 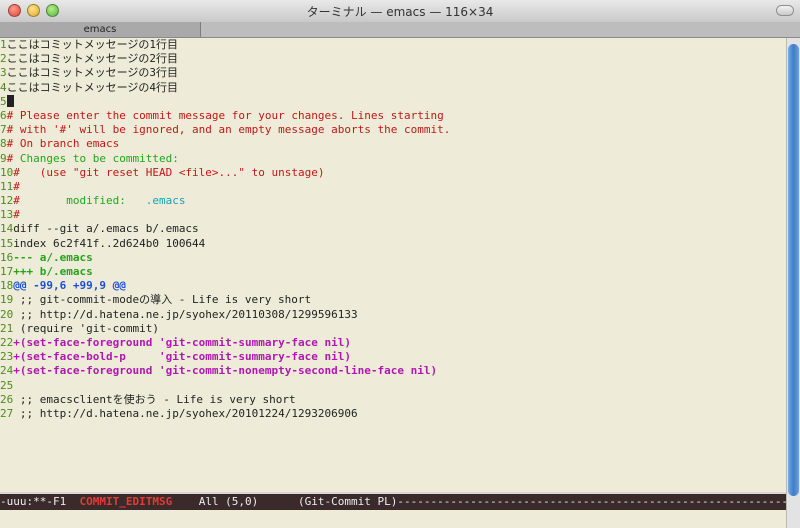 What do you see at coordinates (99, 158) in the screenshot?
I see `line-text: Changes to be committed:` at bounding box center [99, 158].